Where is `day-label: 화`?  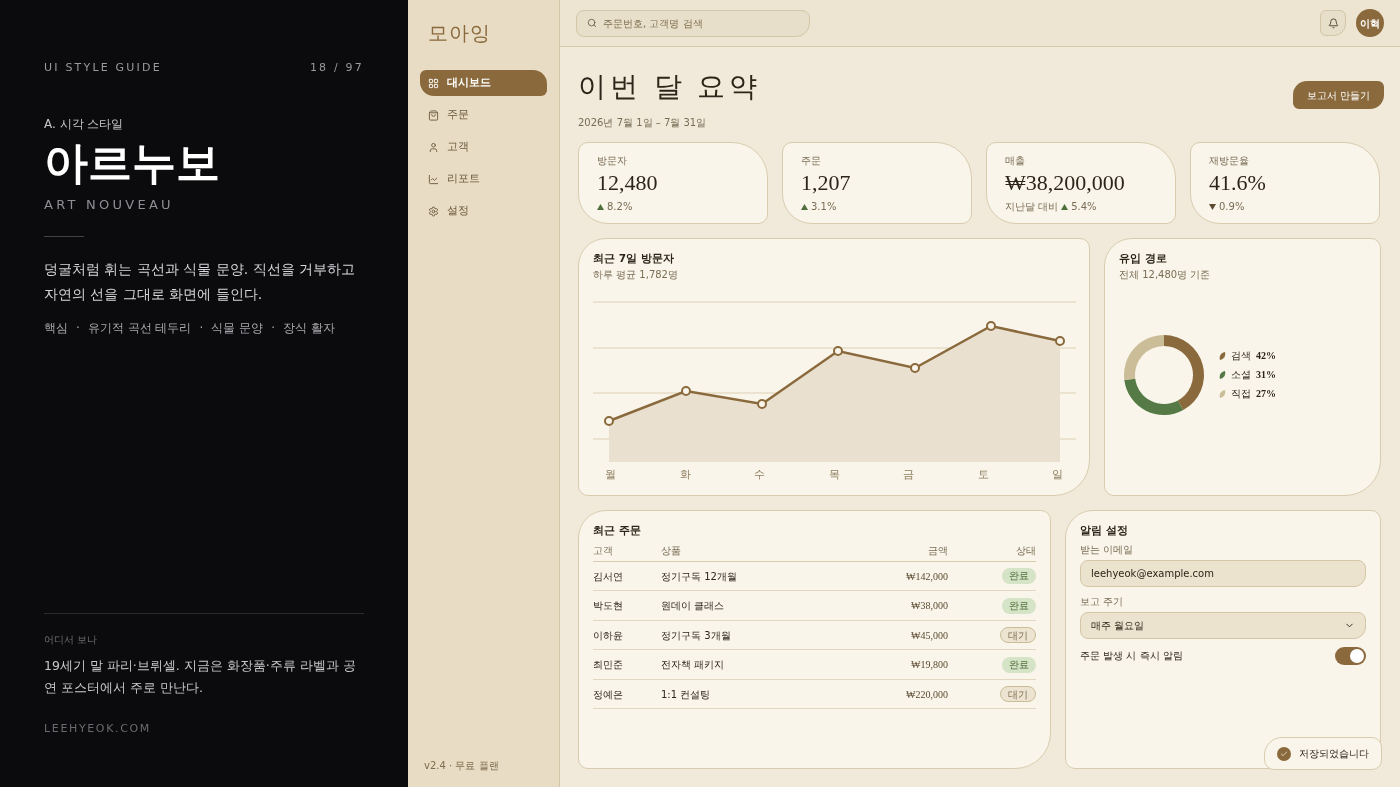 day-label: 화 is located at coordinates (685, 474).